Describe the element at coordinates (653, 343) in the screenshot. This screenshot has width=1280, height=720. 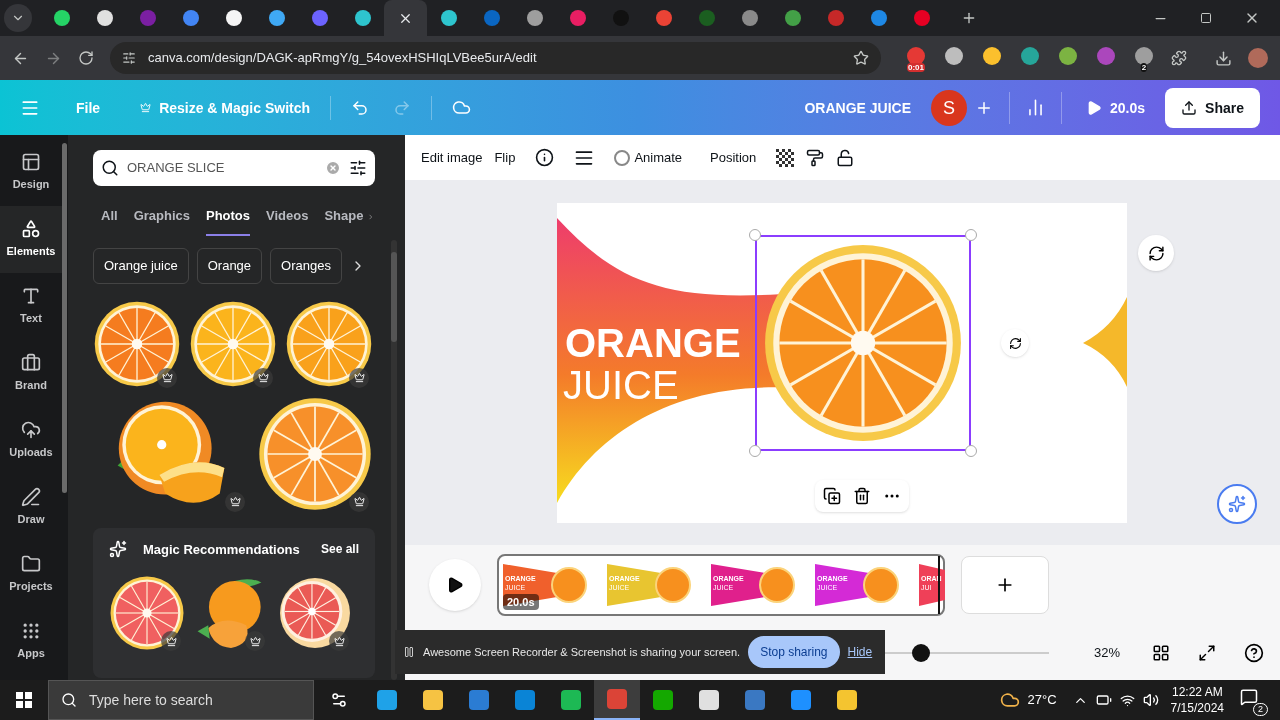
I see `slide-title: ORANGE` at that location.